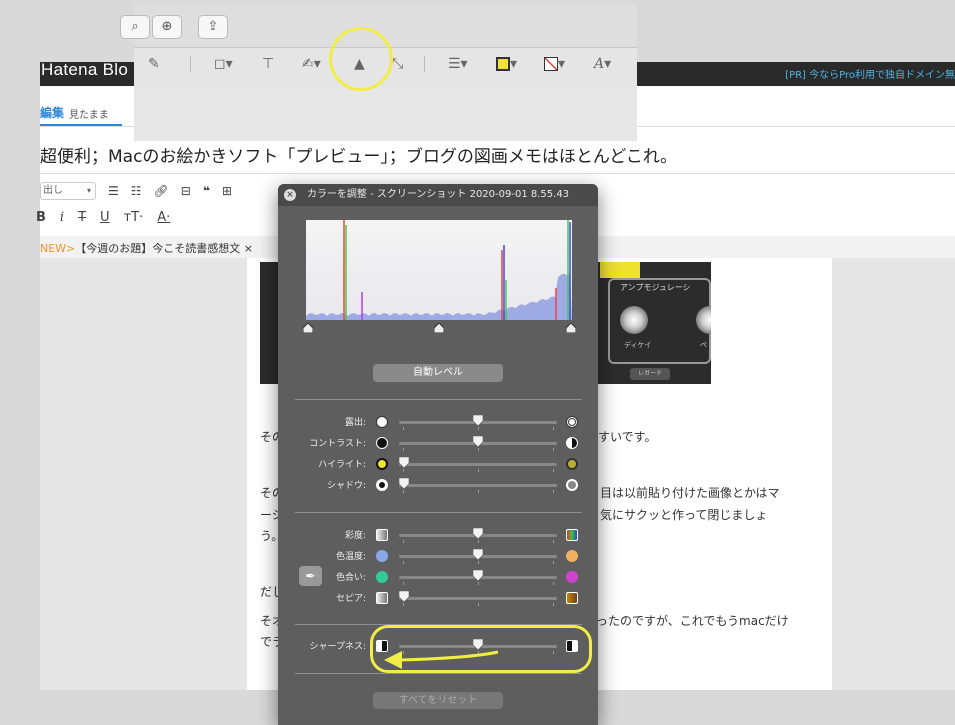 This screenshot has height=725, width=955. I want to click on bold-icon: B, so click(41, 217).